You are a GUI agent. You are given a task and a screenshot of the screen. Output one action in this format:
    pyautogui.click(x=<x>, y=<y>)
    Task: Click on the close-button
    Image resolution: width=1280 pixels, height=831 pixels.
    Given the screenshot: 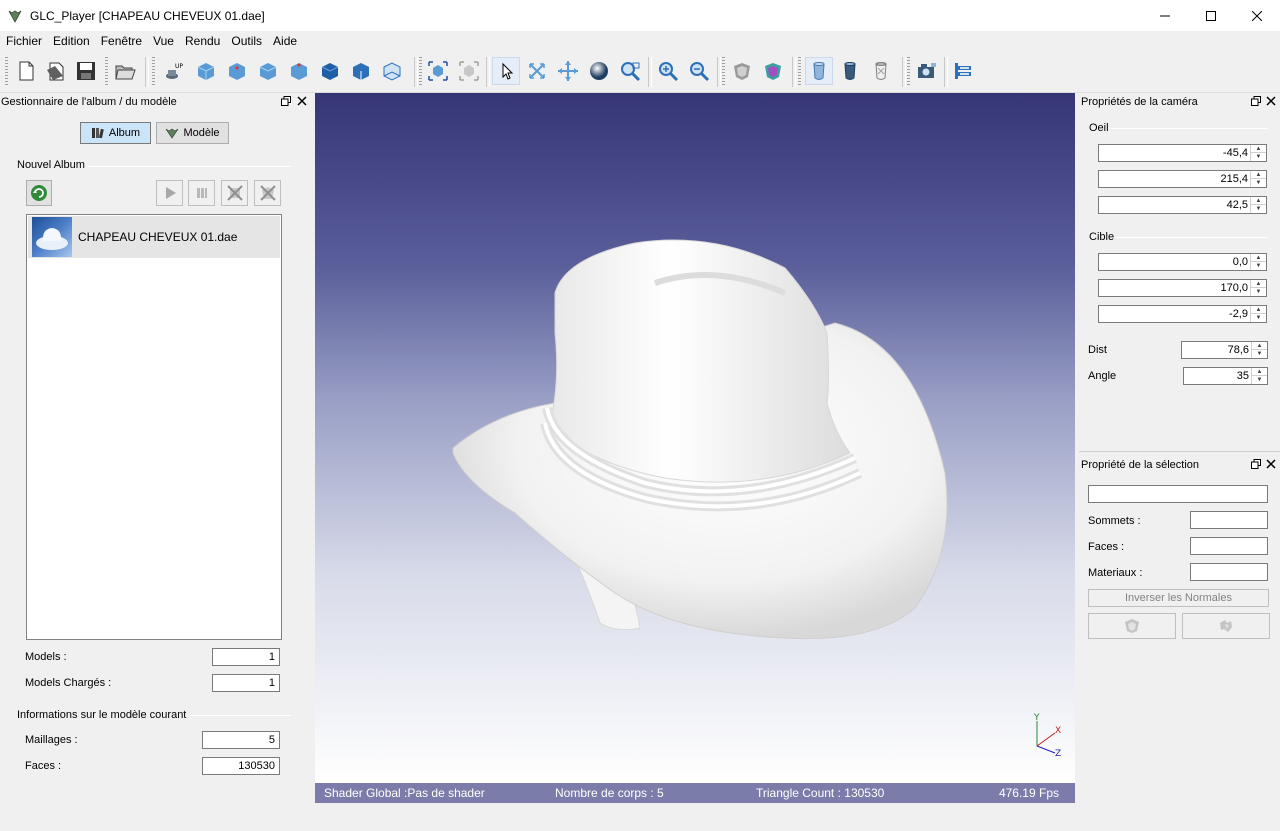 What is the action you would take?
    pyautogui.click(x=1257, y=15)
    